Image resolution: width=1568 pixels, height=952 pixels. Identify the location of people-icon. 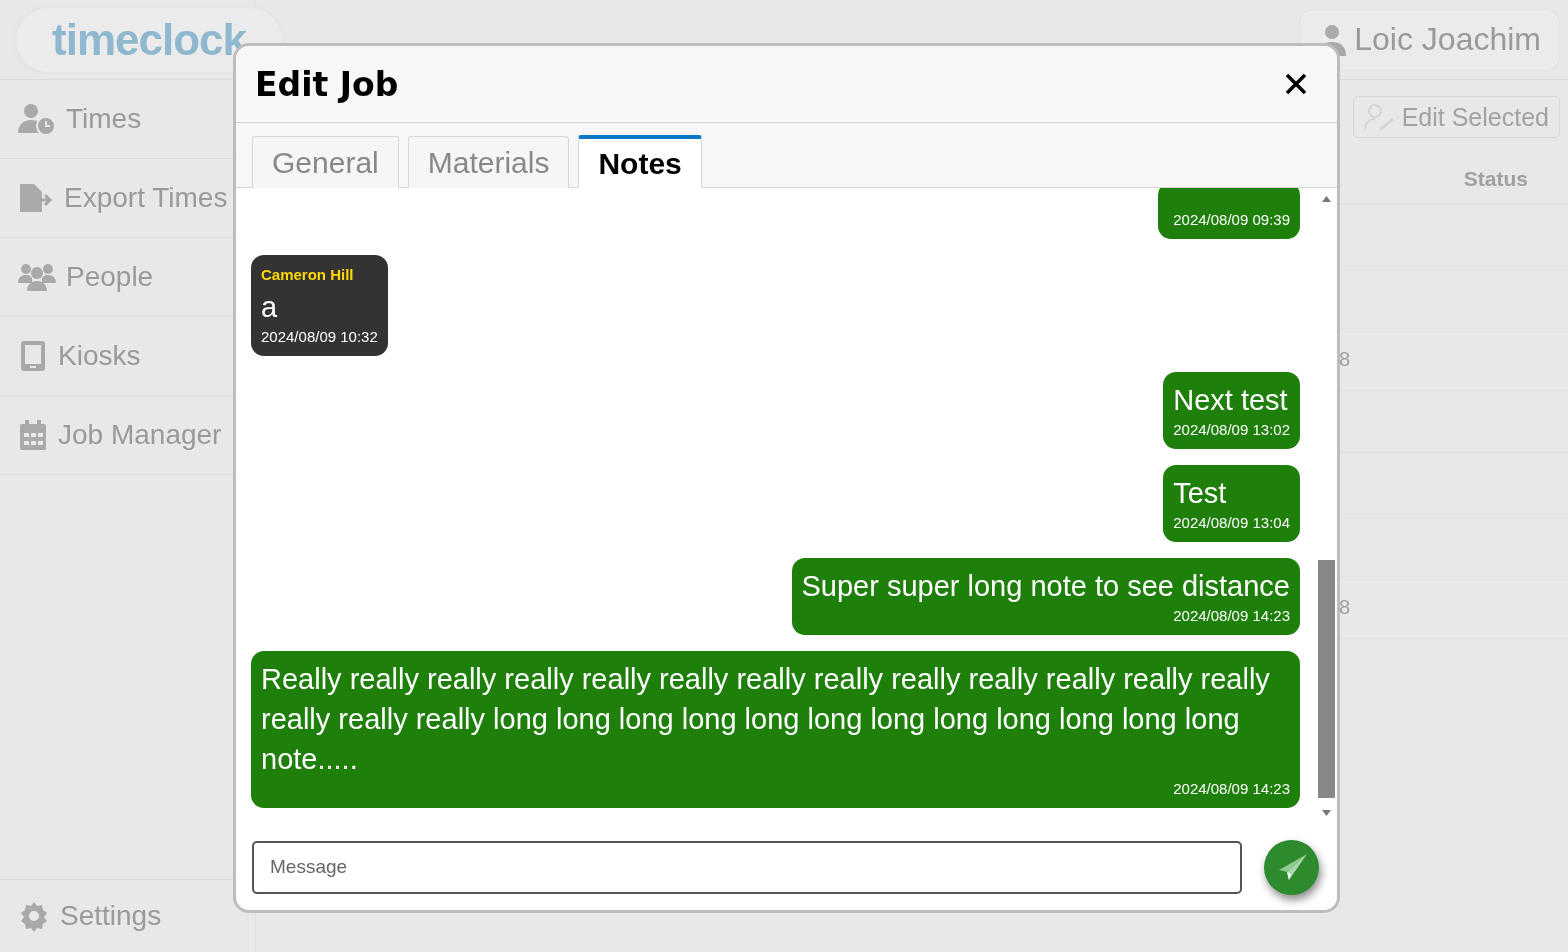
(37, 277).